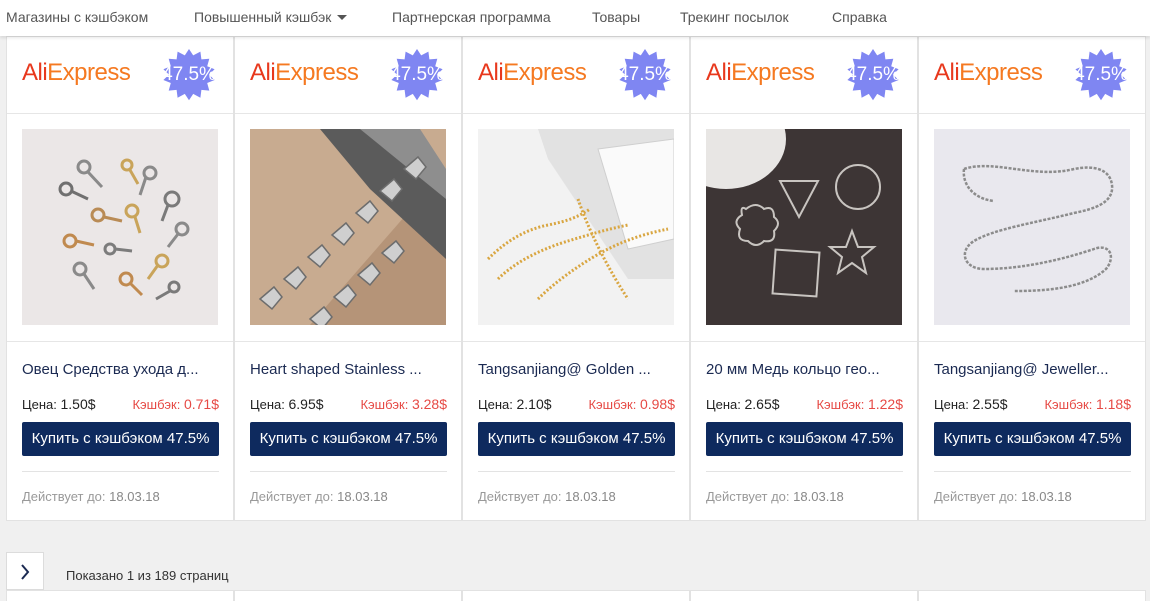 This screenshot has height=601, width=1150. Describe the element at coordinates (287, 404) in the screenshot. I see `price: Цена: 6.95$` at that location.